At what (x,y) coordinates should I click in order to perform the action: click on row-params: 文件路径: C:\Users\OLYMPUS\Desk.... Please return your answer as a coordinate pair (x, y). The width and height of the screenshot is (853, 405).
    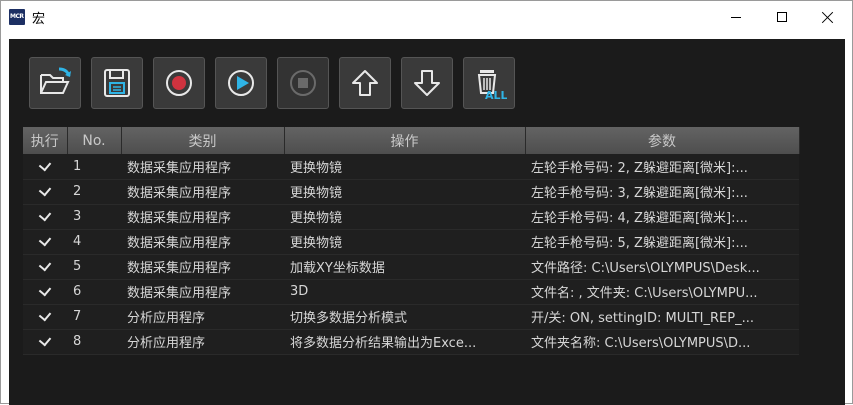
    Looking at the image, I should click on (662, 267).